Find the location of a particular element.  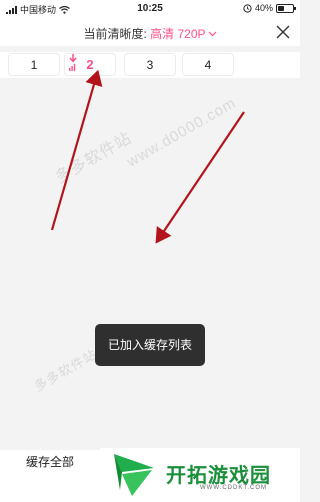

download-icon is located at coordinates (73, 62).